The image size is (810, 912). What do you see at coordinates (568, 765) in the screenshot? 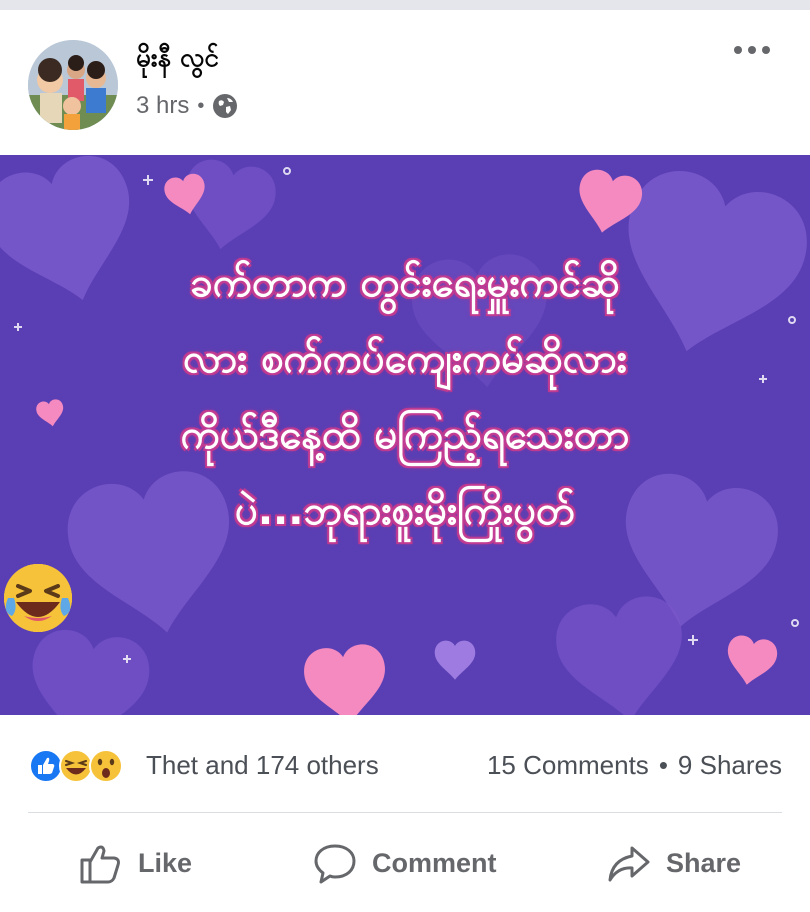
I see `comments-count: 15 Comments` at bounding box center [568, 765].